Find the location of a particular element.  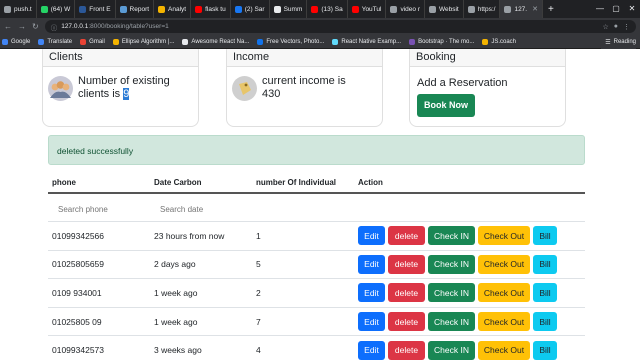

browser-tab: (2) Sar is located at coordinates (250, 9).